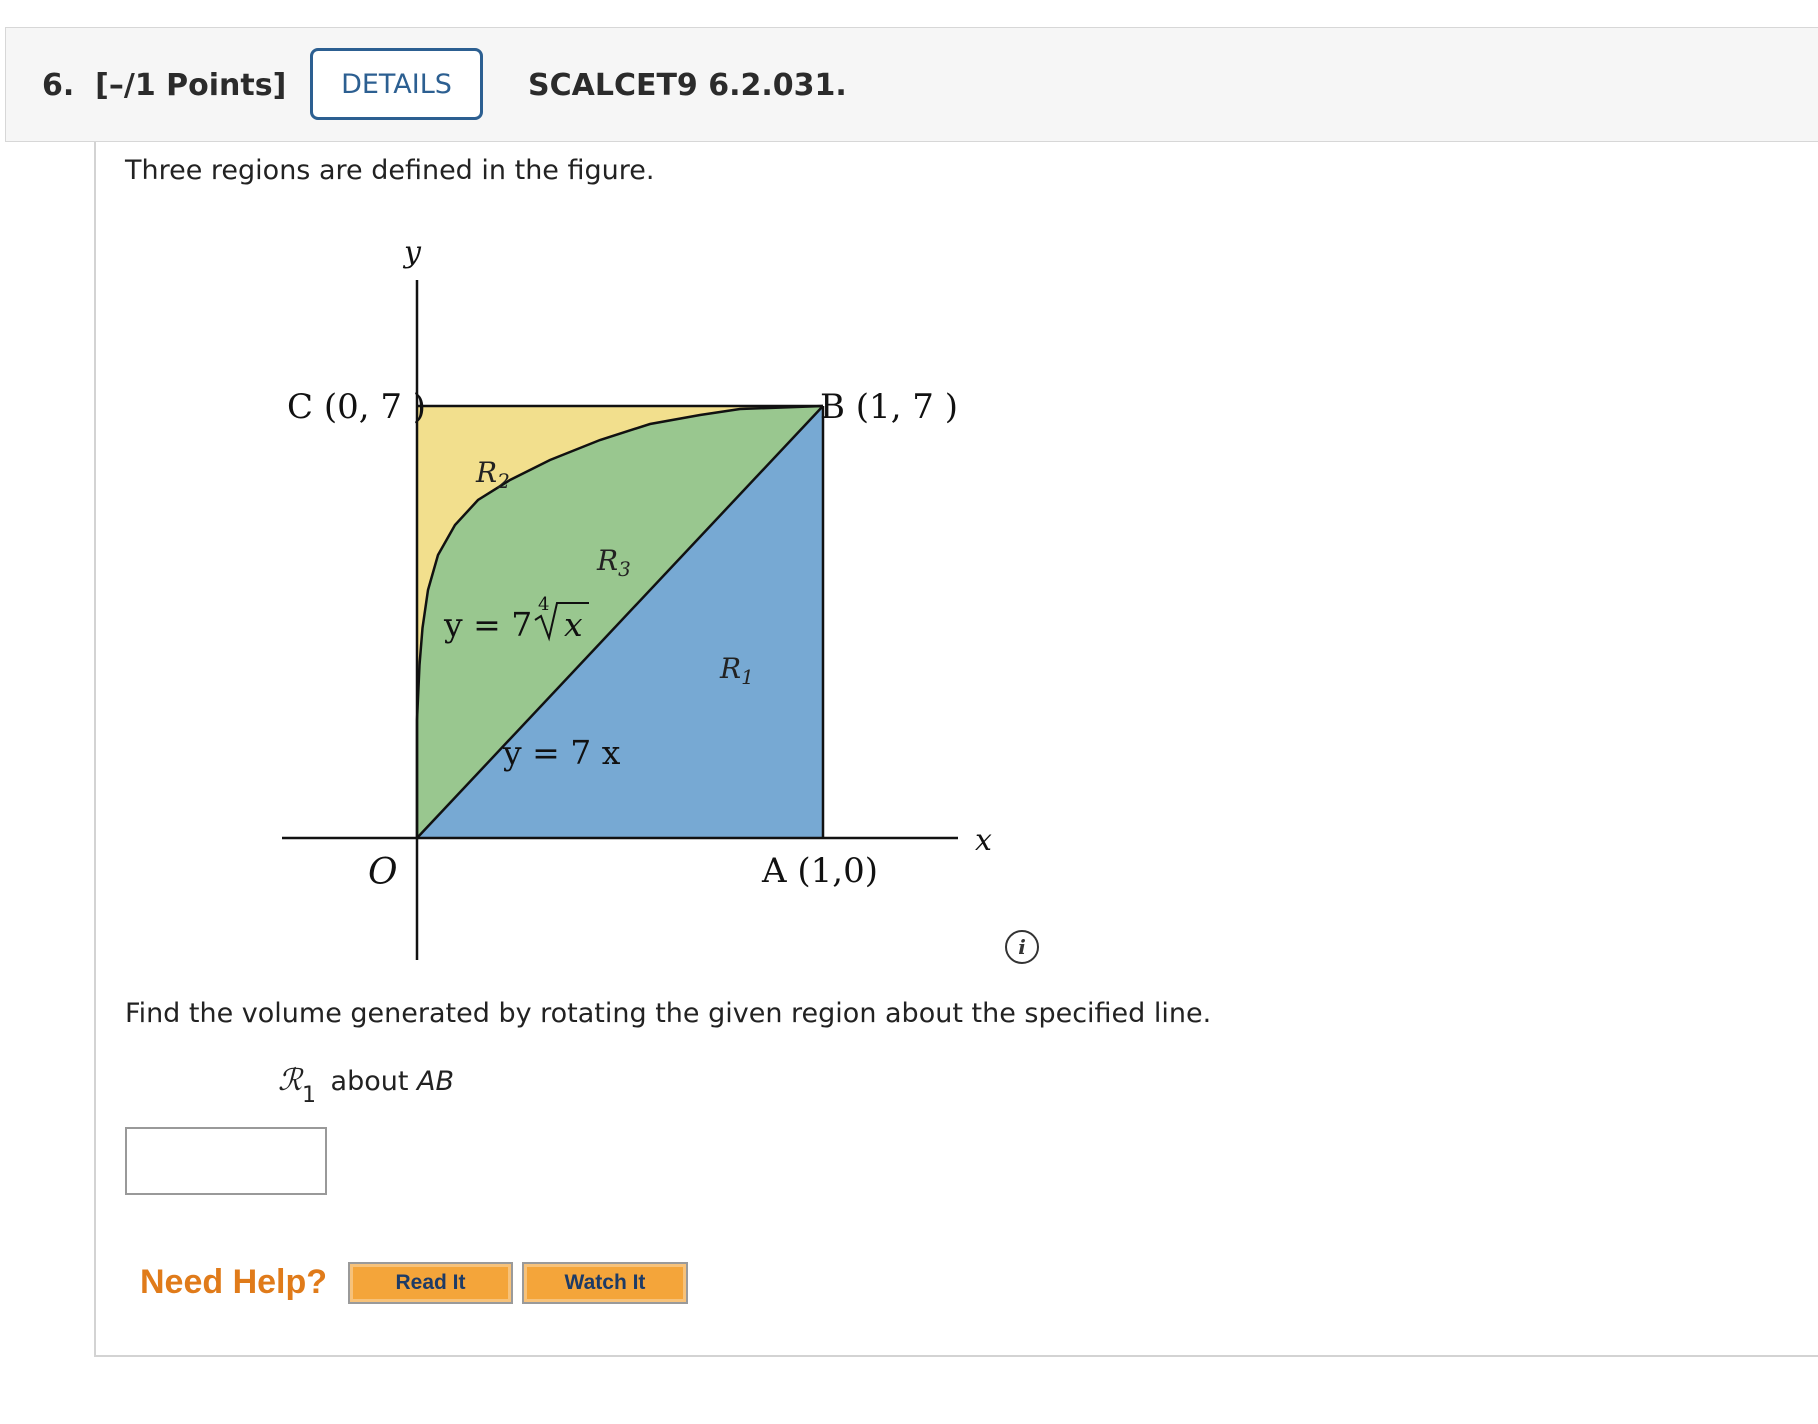  I want to click on answer-input, so click(226, 1161).